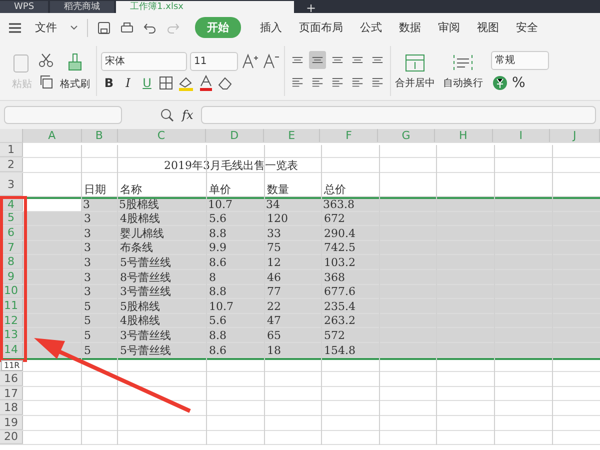 Image resolution: width=600 pixels, height=450 pixels. What do you see at coordinates (82, 7) in the screenshot?
I see `app-tab: 稻壳商城` at bounding box center [82, 7].